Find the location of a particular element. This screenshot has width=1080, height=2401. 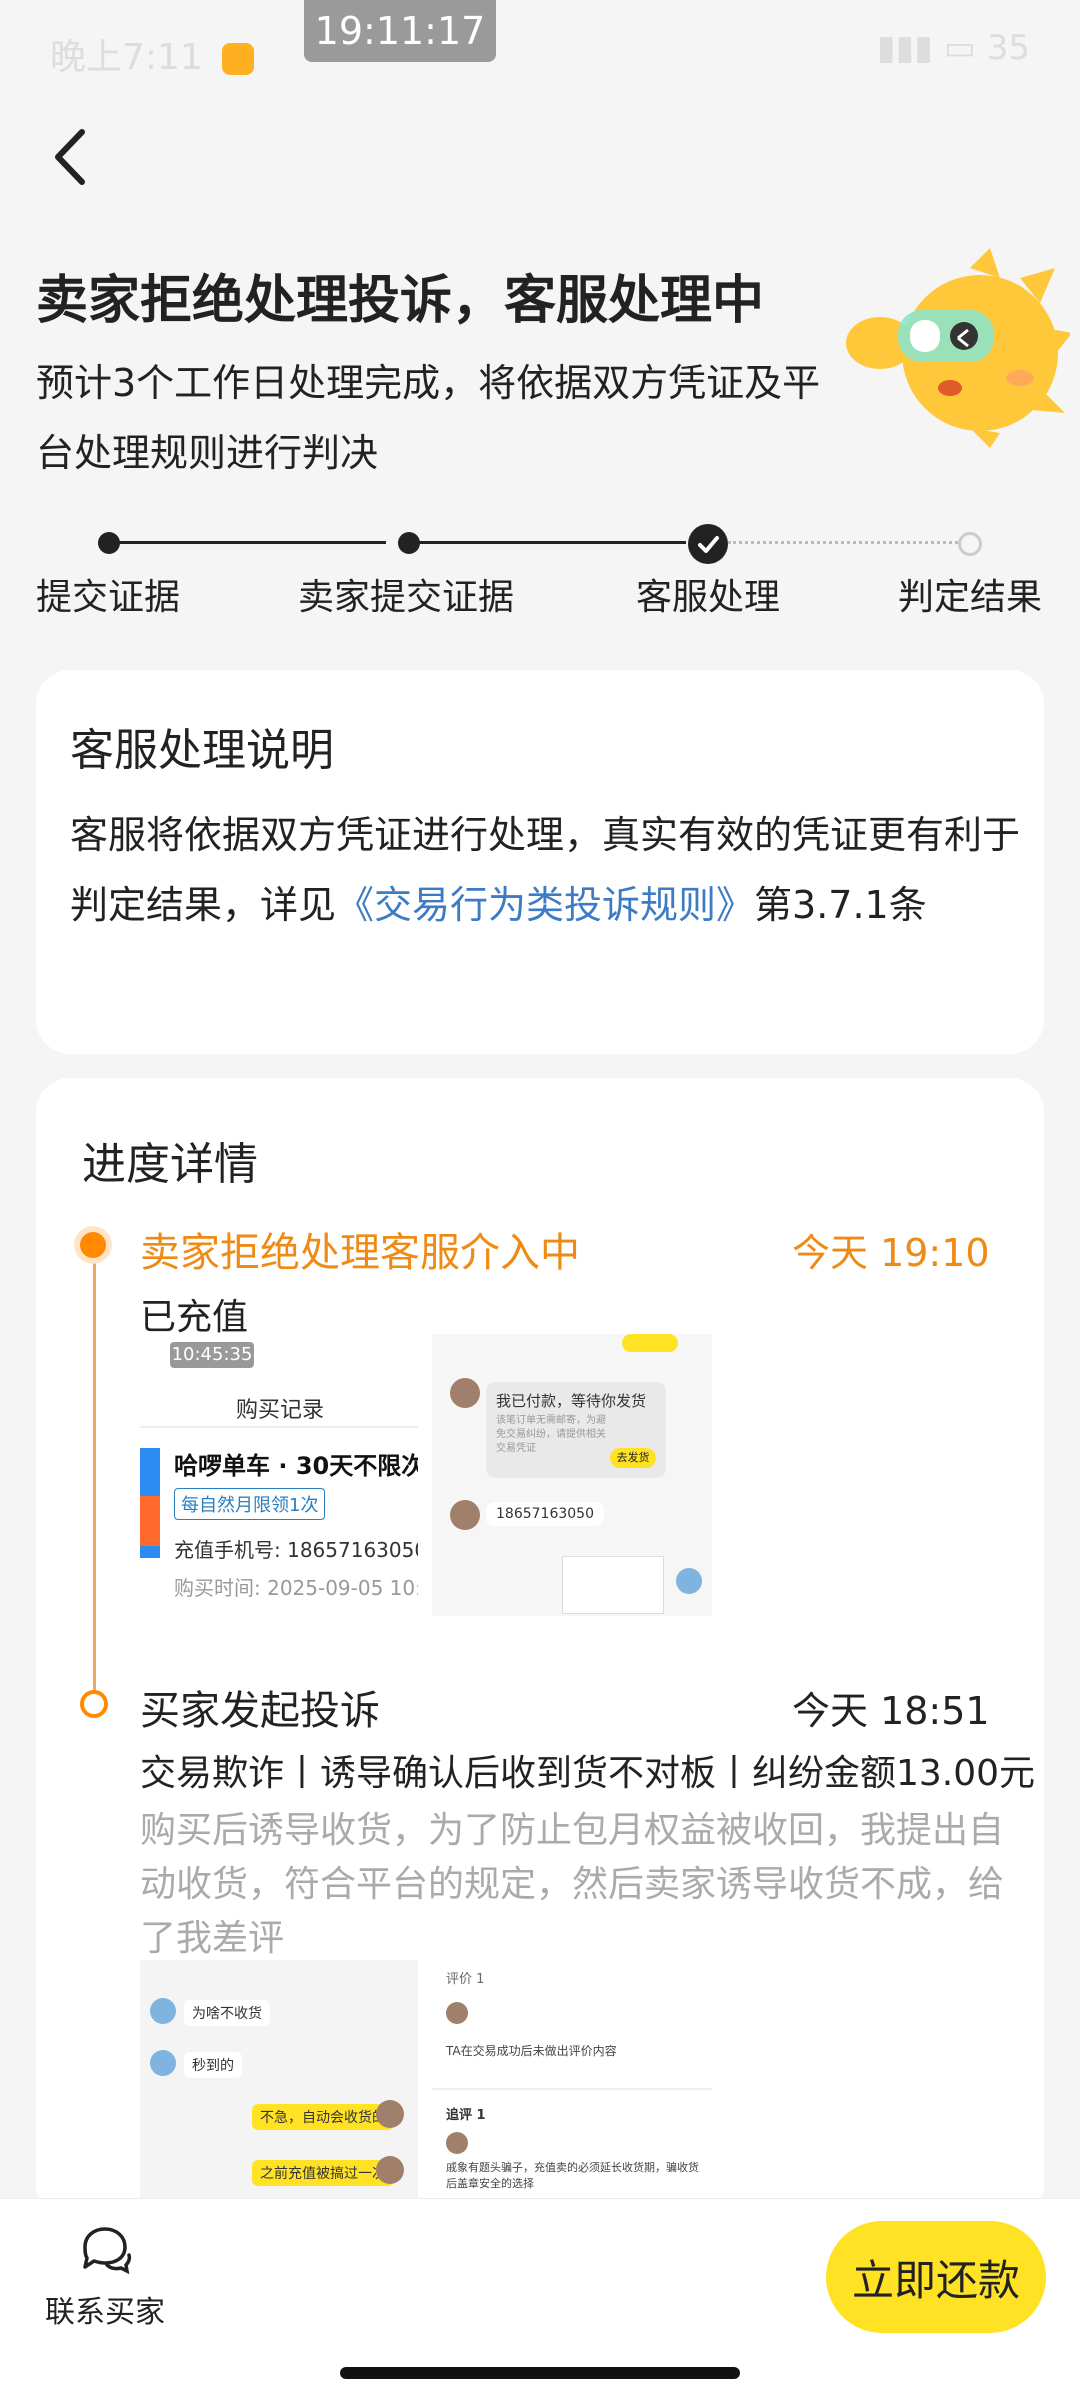

notification-app-icon is located at coordinates (238, 59).